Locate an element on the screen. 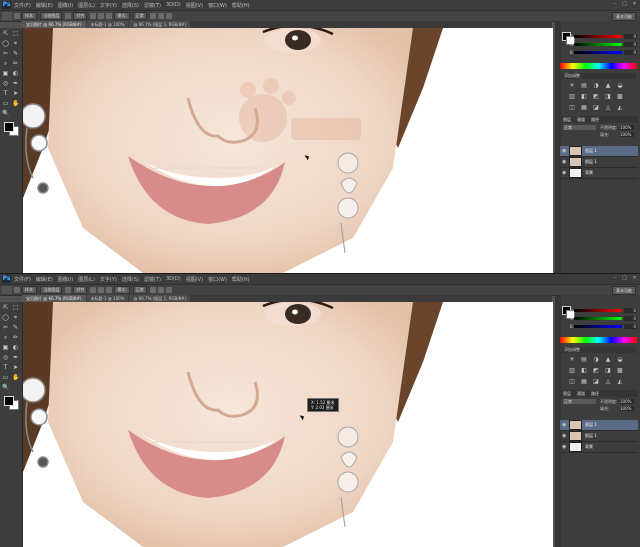 This screenshot has width=640, height=547. healing-brush-tool-icon: ⌕ is located at coordinates (5, 337).